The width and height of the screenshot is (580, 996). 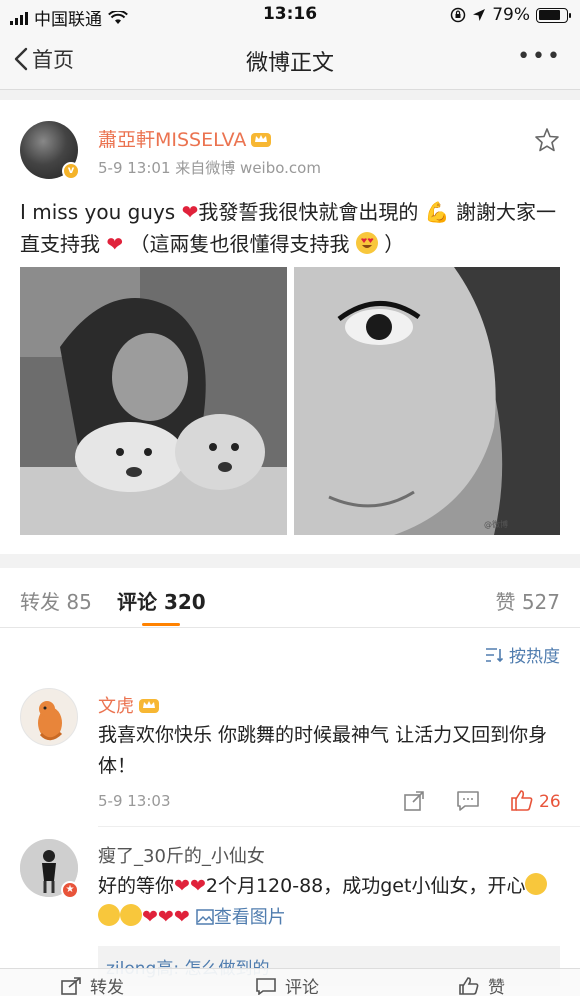 What do you see at coordinates (302, 987) in the screenshot?
I see `comment-label: 评论` at bounding box center [302, 987].